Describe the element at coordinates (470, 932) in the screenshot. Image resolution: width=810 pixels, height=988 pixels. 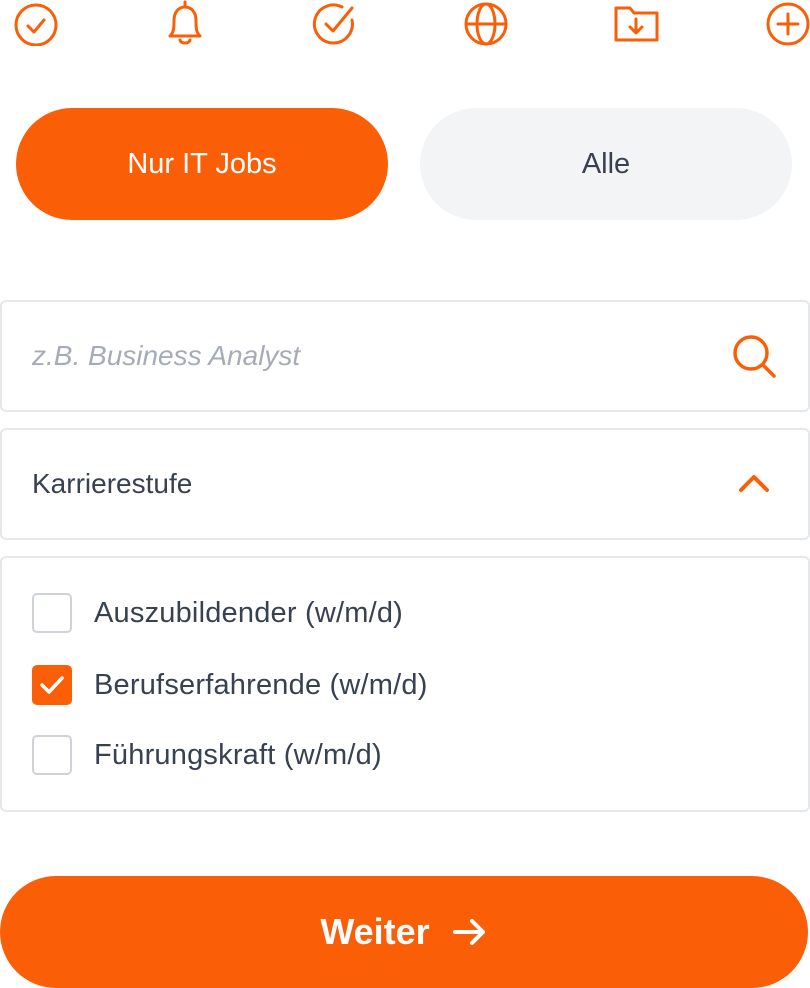
I see `arrow-right-icon` at that location.